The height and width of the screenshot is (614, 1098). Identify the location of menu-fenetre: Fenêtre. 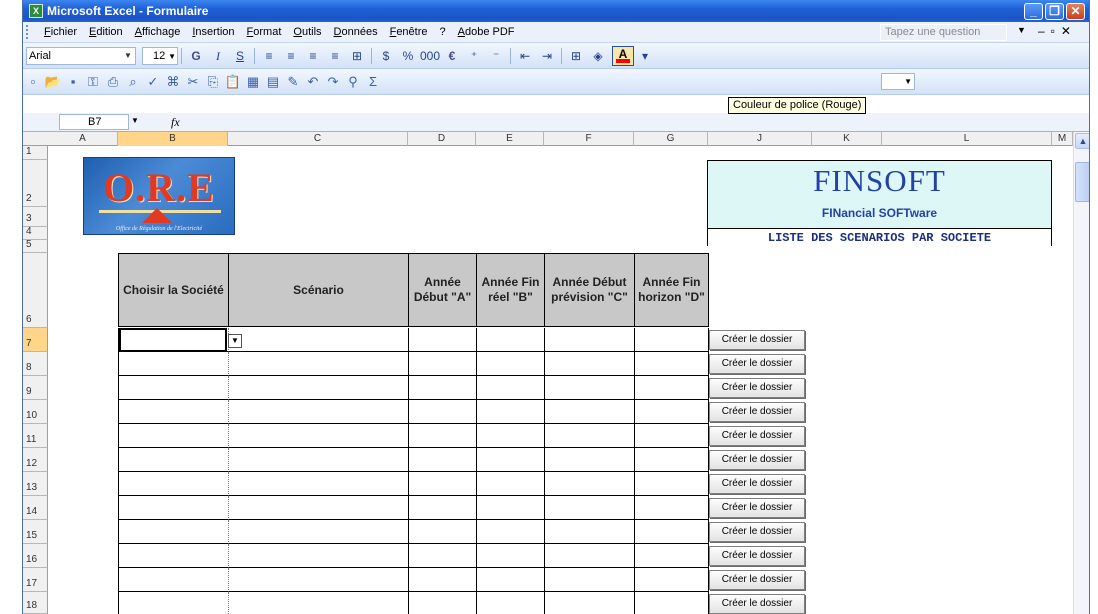
(409, 32).